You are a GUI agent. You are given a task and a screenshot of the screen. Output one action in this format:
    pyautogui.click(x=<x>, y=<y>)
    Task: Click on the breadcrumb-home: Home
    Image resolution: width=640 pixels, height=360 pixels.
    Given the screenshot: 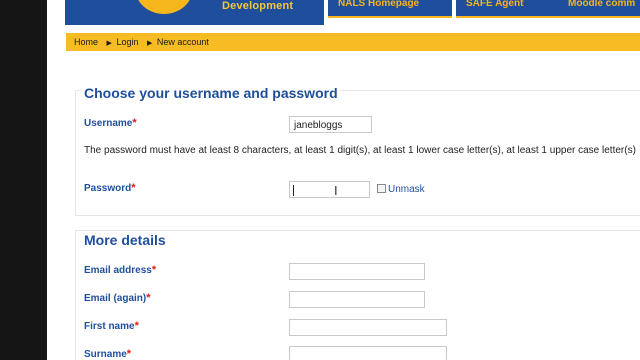 What is the action you would take?
    pyautogui.click(x=86, y=42)
    